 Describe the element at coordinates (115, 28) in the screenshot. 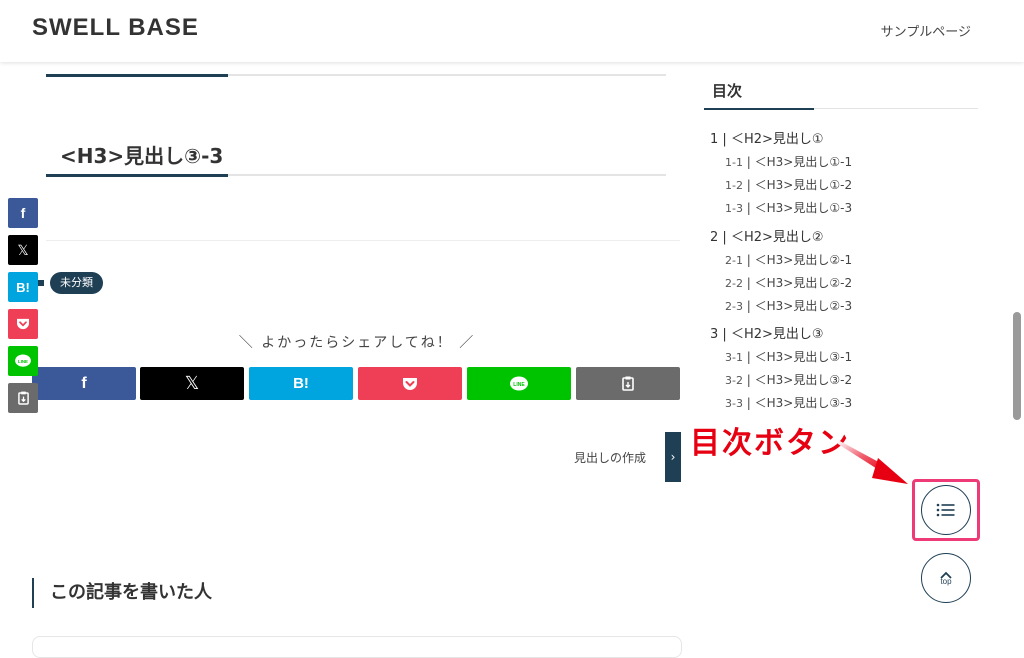

I see `site-title: SWELL BASE` at that location.